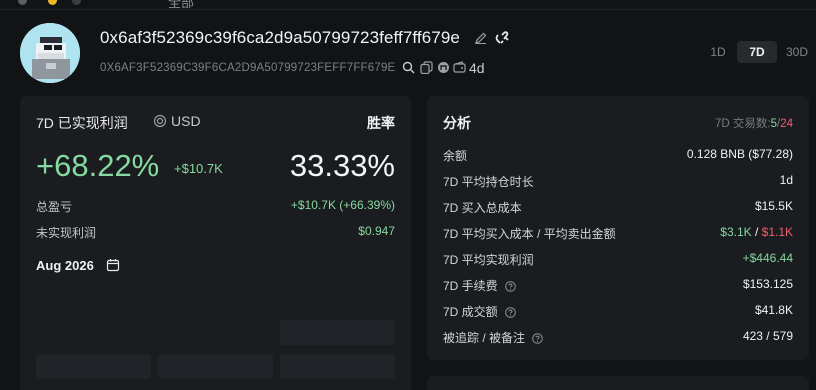  Describe the element at coordinates (22, 2) in the screenshot. I see `settings-icon` at that location.